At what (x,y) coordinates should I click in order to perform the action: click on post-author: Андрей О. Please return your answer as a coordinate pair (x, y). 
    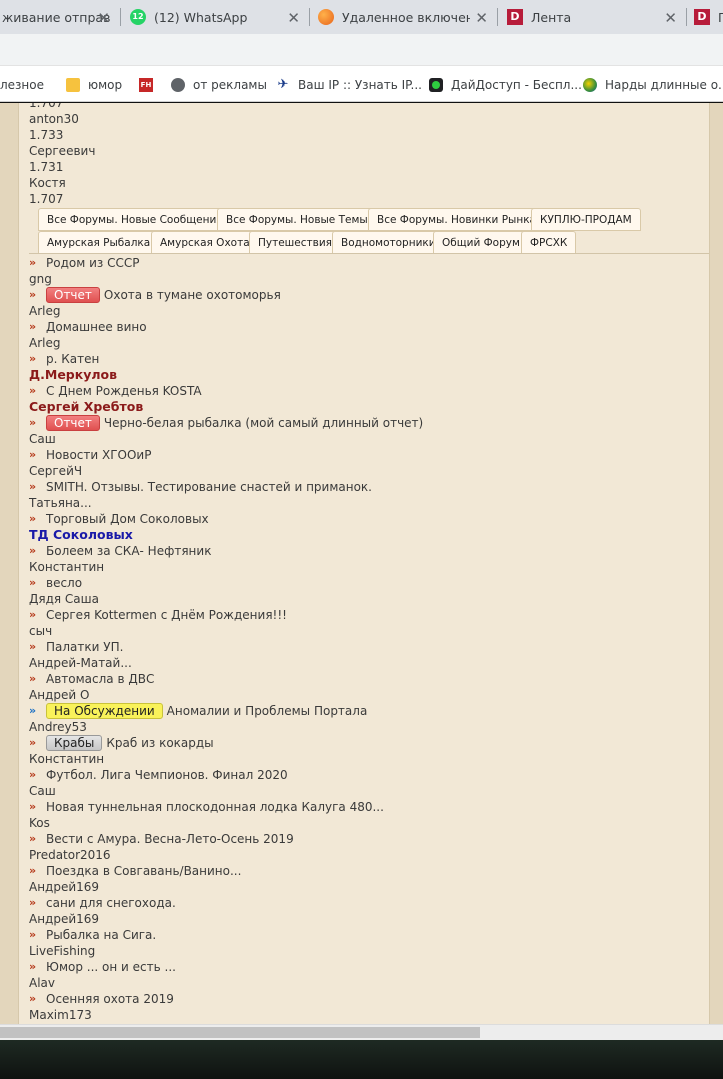
    Looking at the image, I should click on (369, 695).